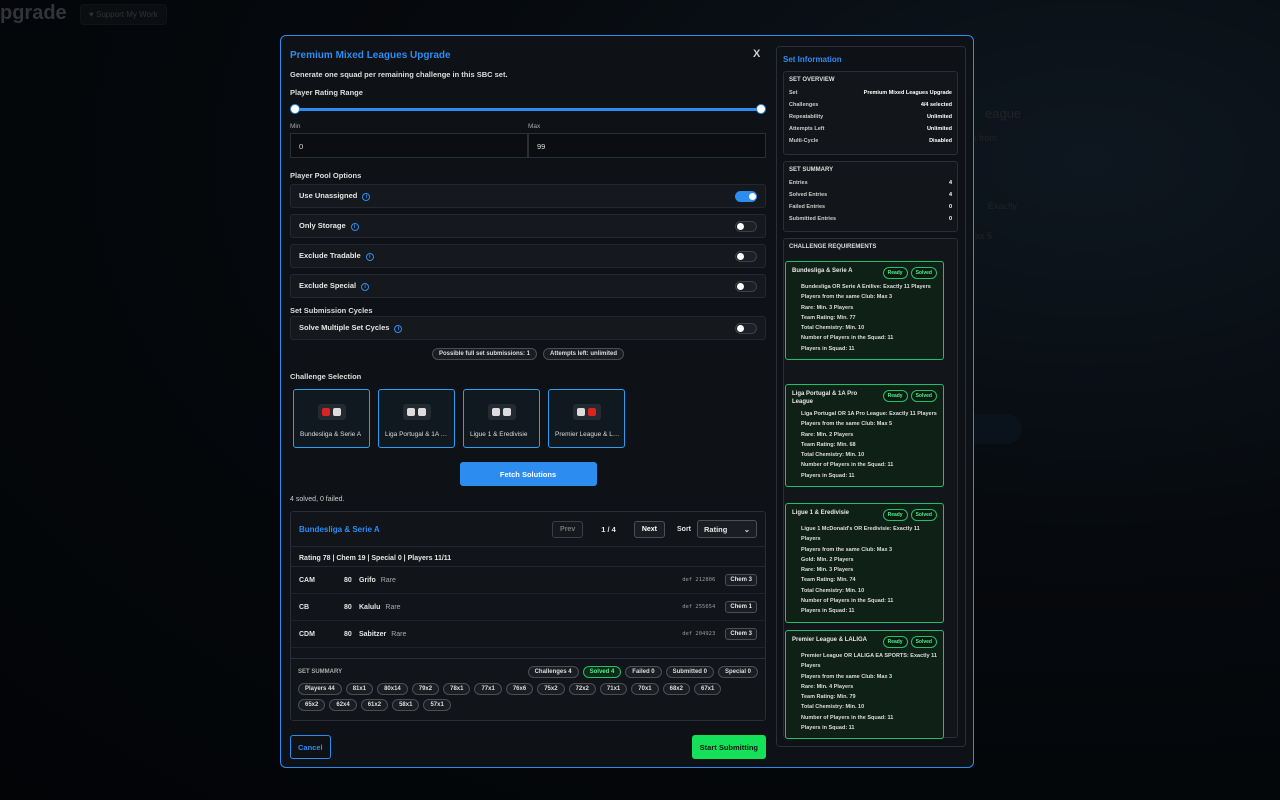  What do you see at coordinates (317, 499) in the screenshot?
I see `result-status: 4 solved, 0 failed.` at bounding box center [317, 499].